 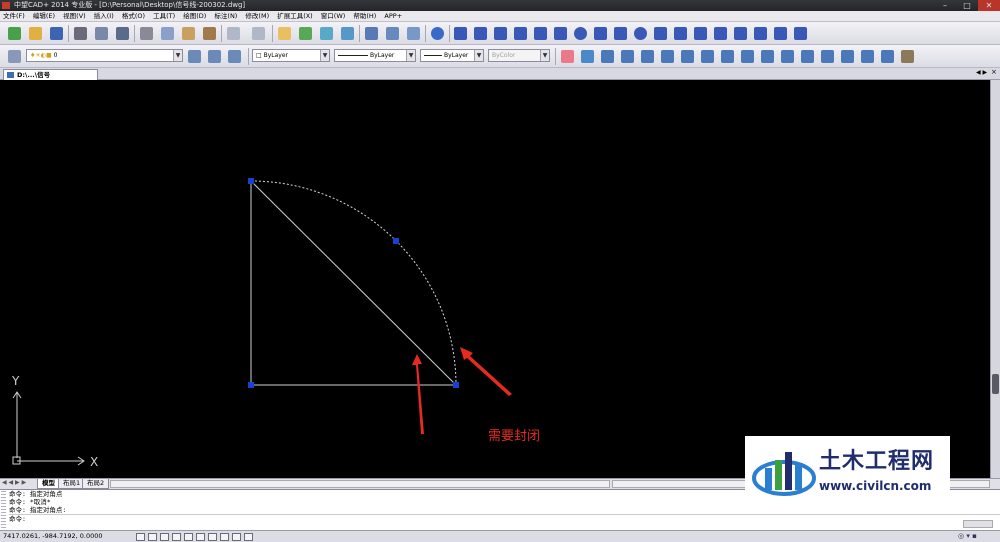 I want to click on paste-button, so click(x=188, y=33).